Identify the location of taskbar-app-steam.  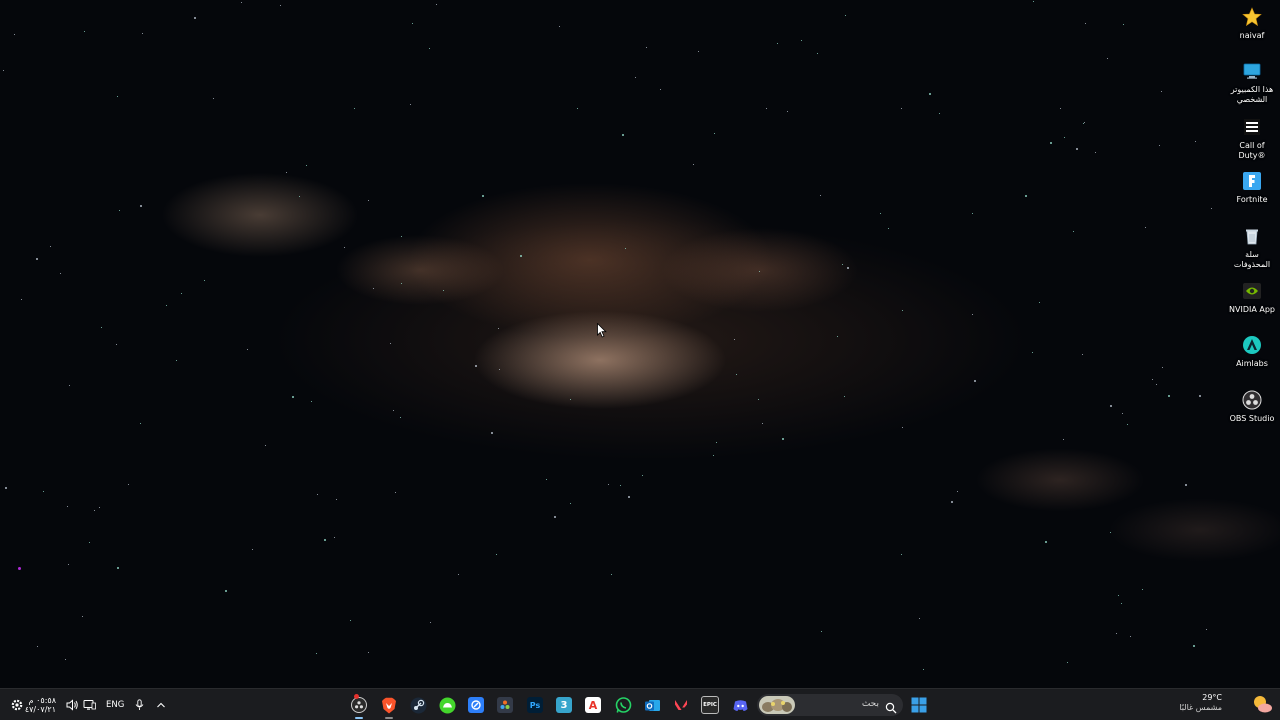
(418, 705).